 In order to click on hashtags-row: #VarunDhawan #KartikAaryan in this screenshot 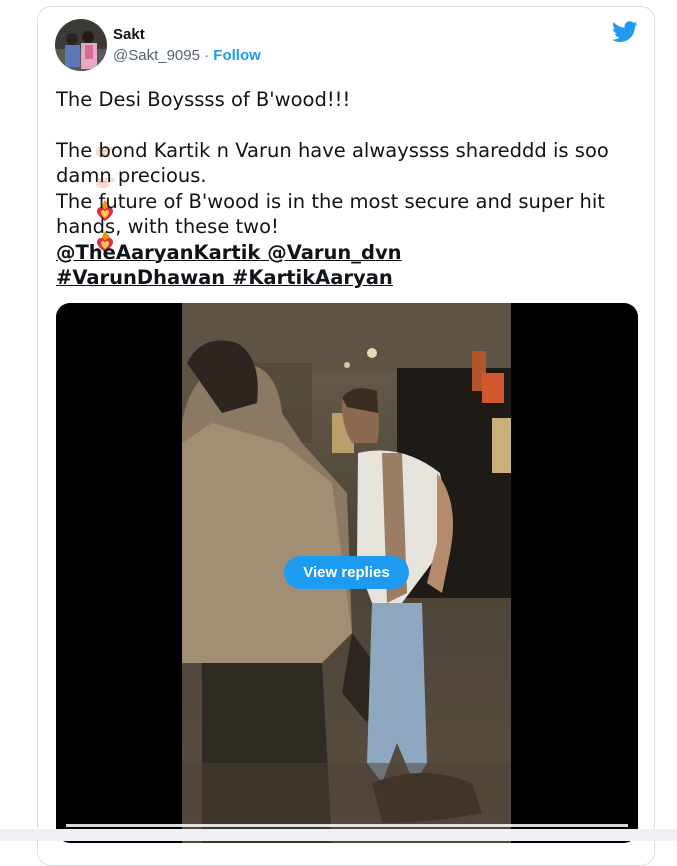, I will do `click(336, 278)`.